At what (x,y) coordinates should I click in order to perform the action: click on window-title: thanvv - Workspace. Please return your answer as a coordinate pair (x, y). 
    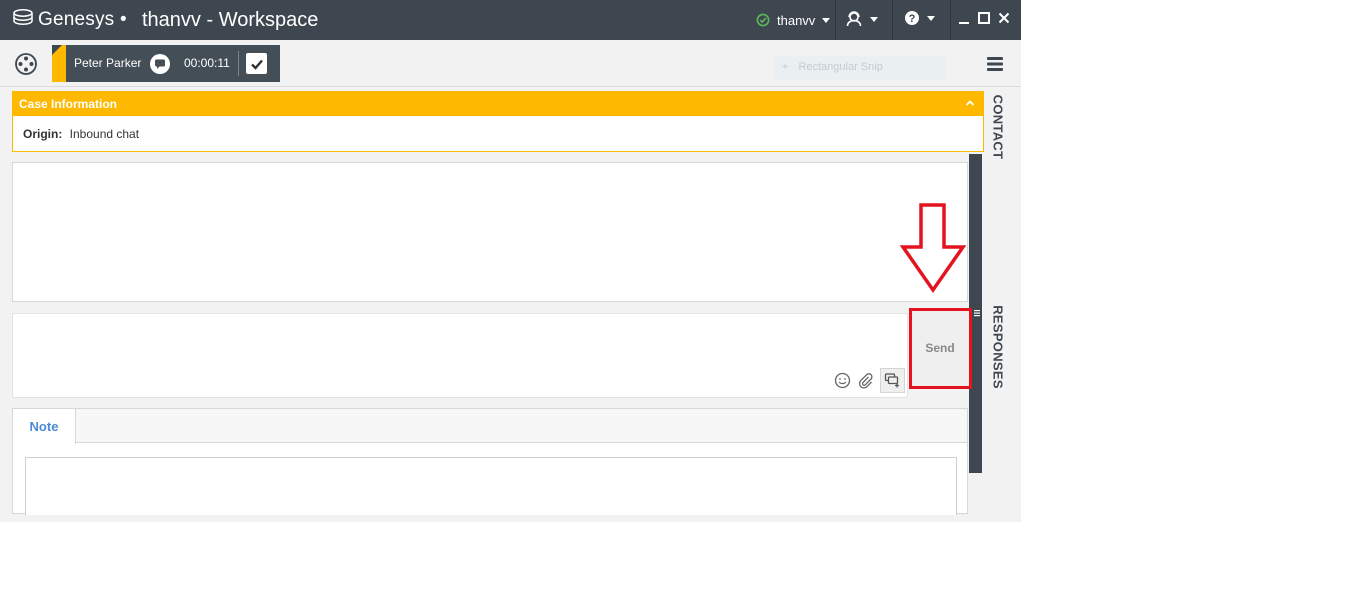
    Looking at the image, I should click on (230, 20).